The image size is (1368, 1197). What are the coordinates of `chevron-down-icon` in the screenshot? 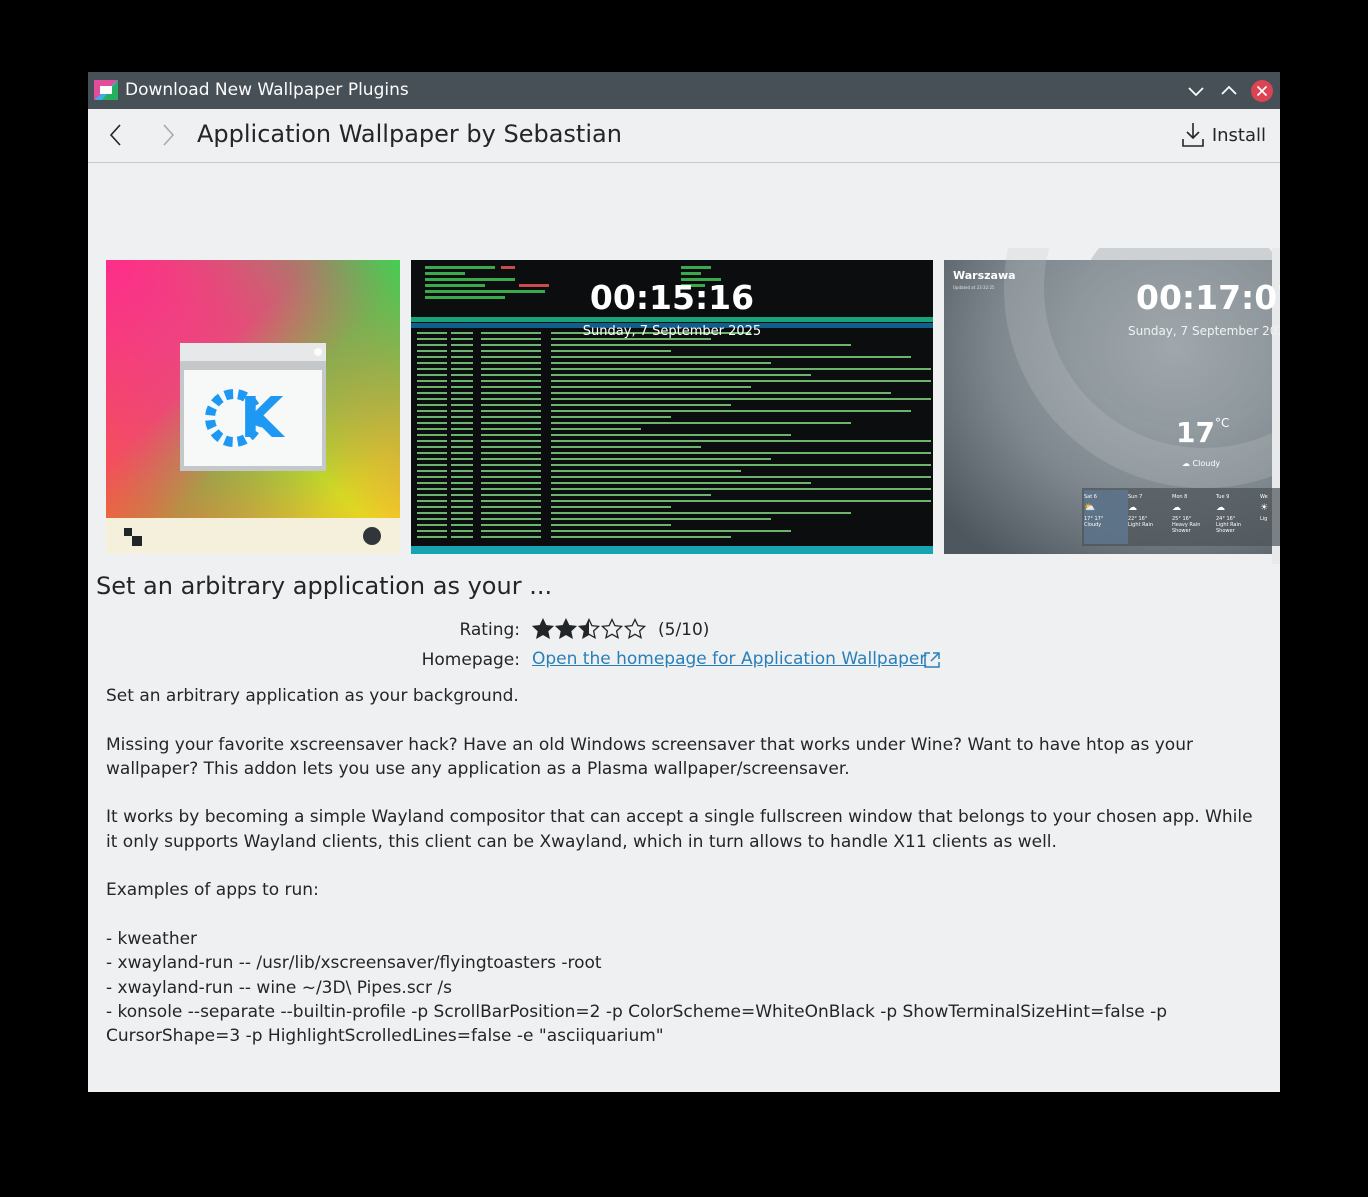 It's located at (1196, 92).